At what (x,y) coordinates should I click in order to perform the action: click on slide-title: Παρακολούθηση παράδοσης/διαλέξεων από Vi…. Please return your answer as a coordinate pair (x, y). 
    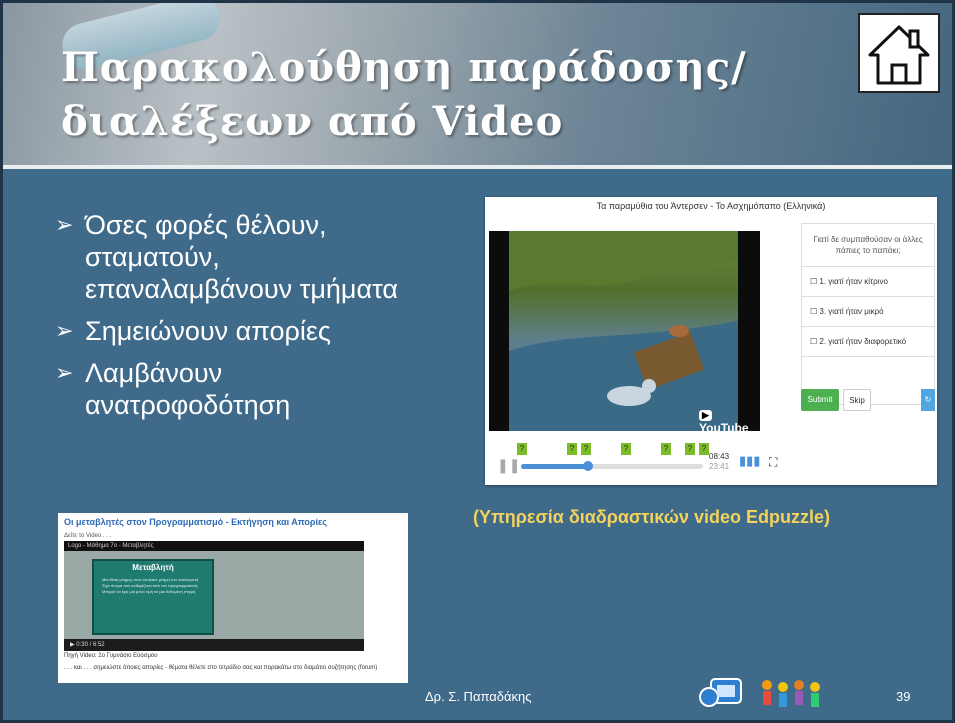
    Looking at the image, I should click on (404, 94).